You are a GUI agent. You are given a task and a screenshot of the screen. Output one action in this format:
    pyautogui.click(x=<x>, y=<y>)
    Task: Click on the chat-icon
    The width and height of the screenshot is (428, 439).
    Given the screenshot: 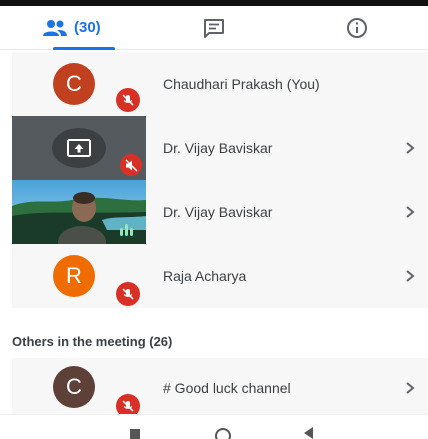 What is the action you would take?
    pyautogui.click(x=214, y=28)
    